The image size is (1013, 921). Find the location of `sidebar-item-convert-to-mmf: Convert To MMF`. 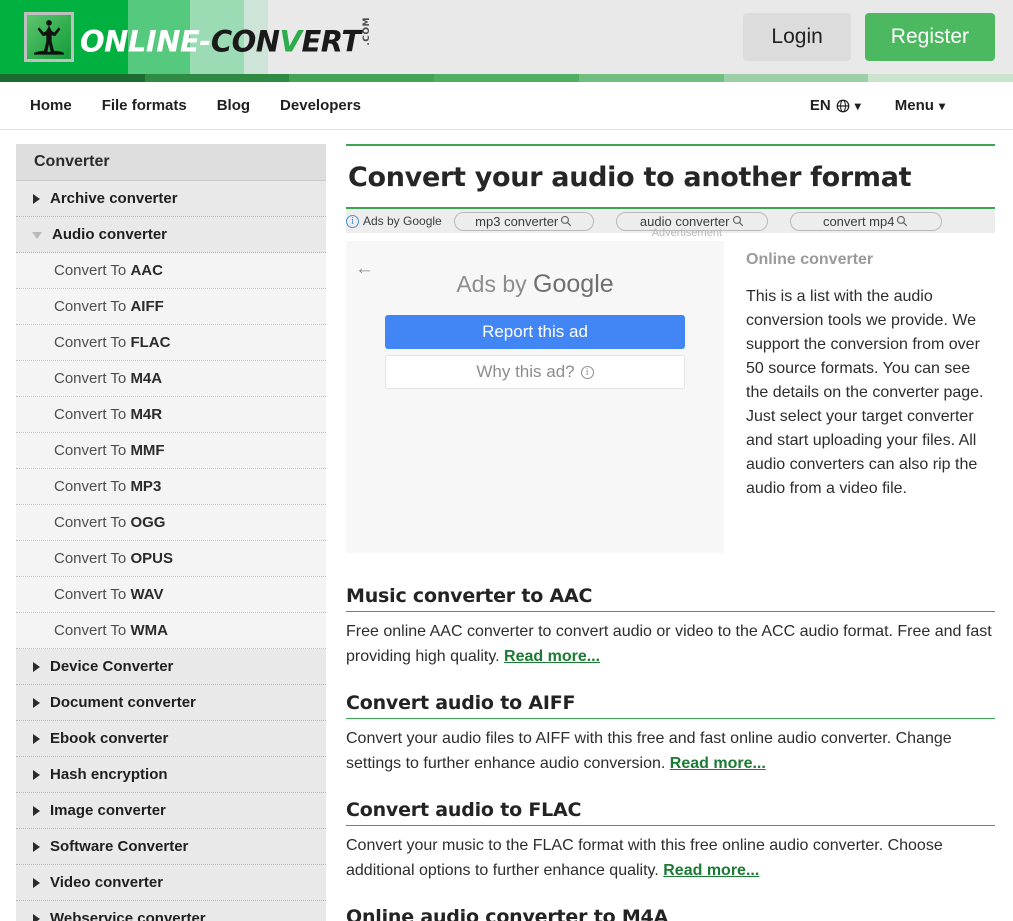

sidebar-item-convert-to-mmf: Convert To MMF is located at coordinates (171, 451).